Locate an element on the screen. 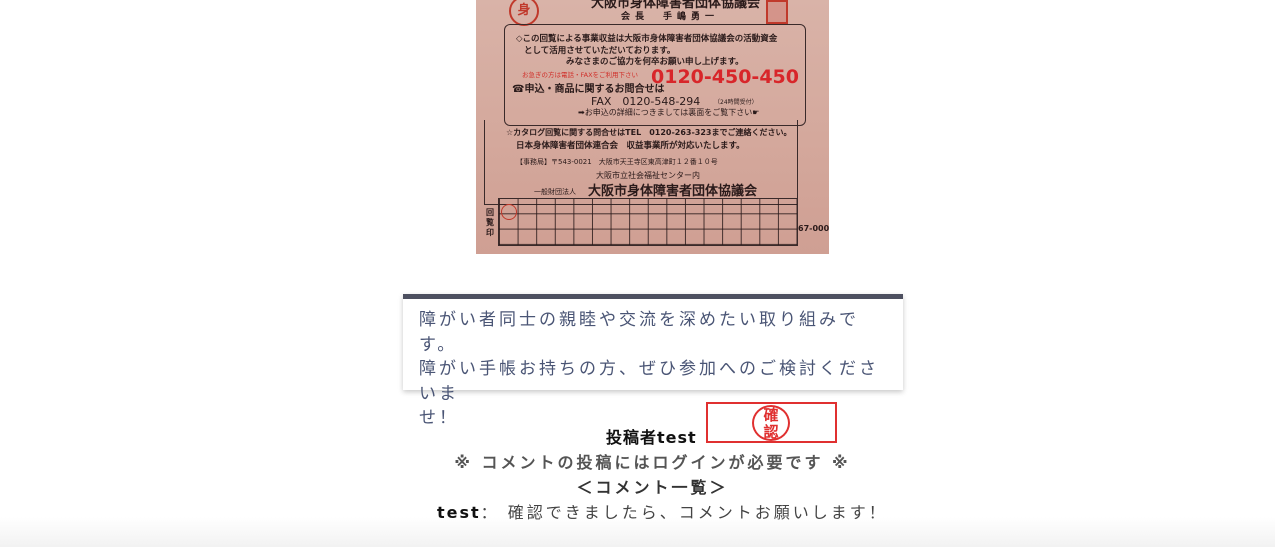 The width and height of the screenshot is (1275, 547). seal-stamp: 身 is located at coordinates (524, 13).